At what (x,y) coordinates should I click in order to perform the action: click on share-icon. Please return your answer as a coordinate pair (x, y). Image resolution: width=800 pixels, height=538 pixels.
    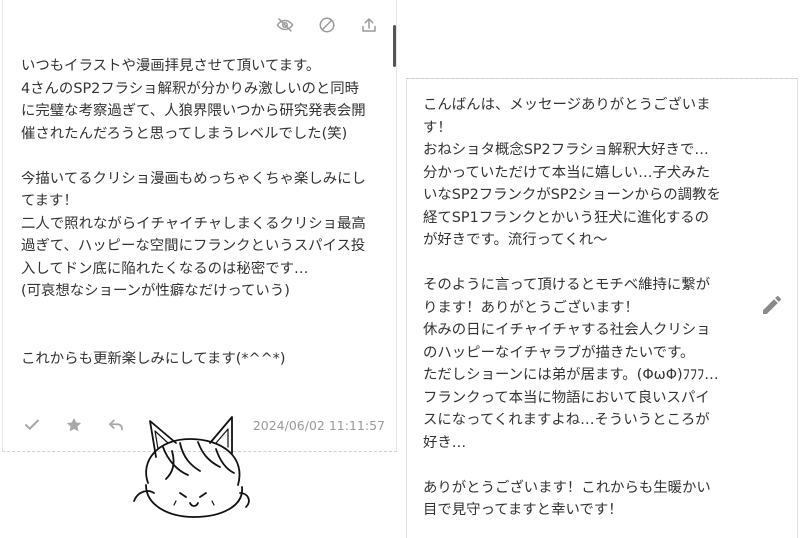
    Looking at the image, I should click on (369, 25).